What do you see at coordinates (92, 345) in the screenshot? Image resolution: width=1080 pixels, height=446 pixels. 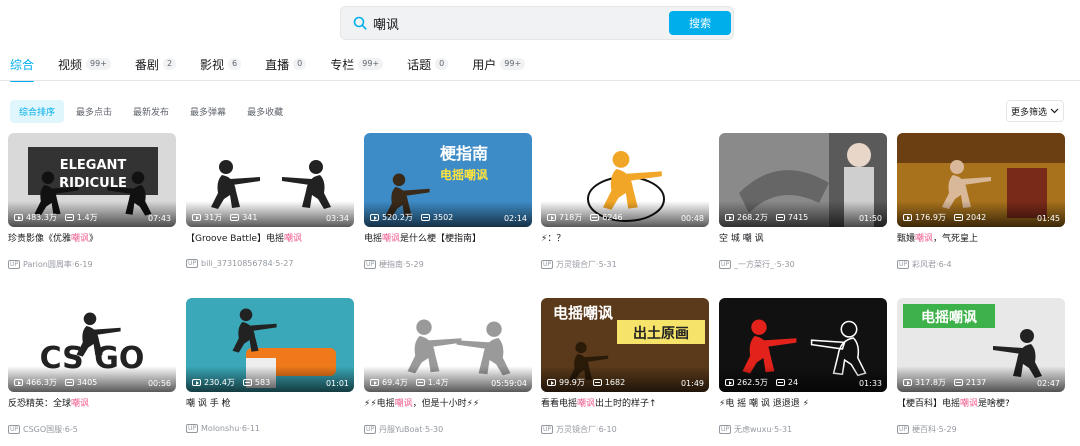 I see `video-thumbnail: CS GO 466.3万 3405 00:56` at bounding box center [92, 345].